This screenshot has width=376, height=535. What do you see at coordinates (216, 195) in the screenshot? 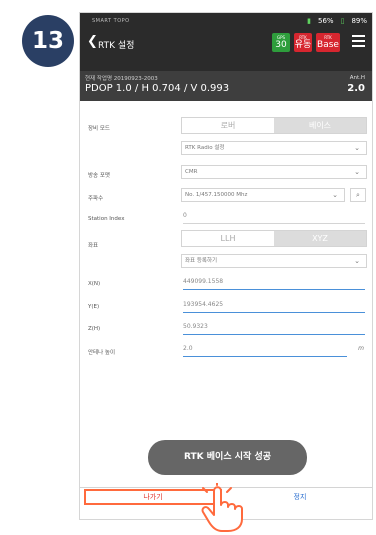
I see `frequency-value: No. 1/457.150000 Mhz` at bounding box center [216, 195].